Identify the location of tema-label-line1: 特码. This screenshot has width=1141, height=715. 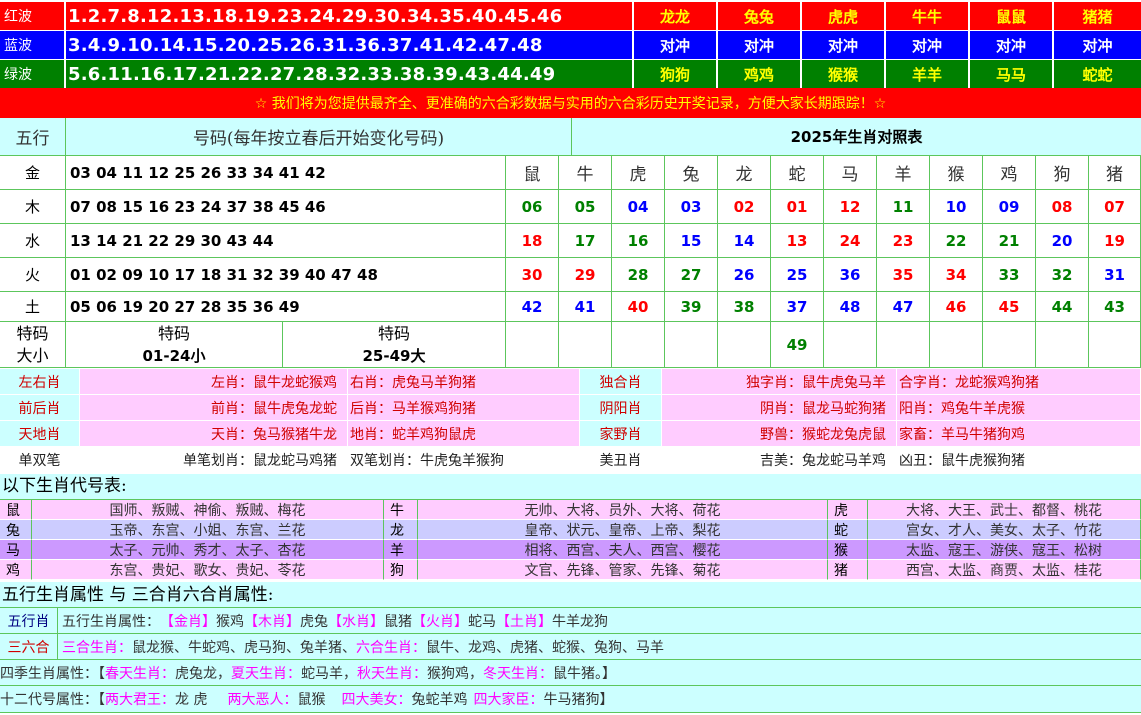
(32, 333).